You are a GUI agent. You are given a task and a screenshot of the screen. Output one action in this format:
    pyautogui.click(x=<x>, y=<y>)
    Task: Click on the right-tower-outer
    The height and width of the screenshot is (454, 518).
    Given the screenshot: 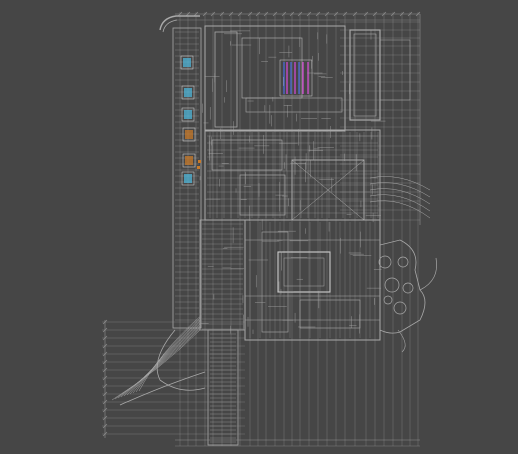 What is the action you would take?
    pyautogui.click(x=365, y=75)
    